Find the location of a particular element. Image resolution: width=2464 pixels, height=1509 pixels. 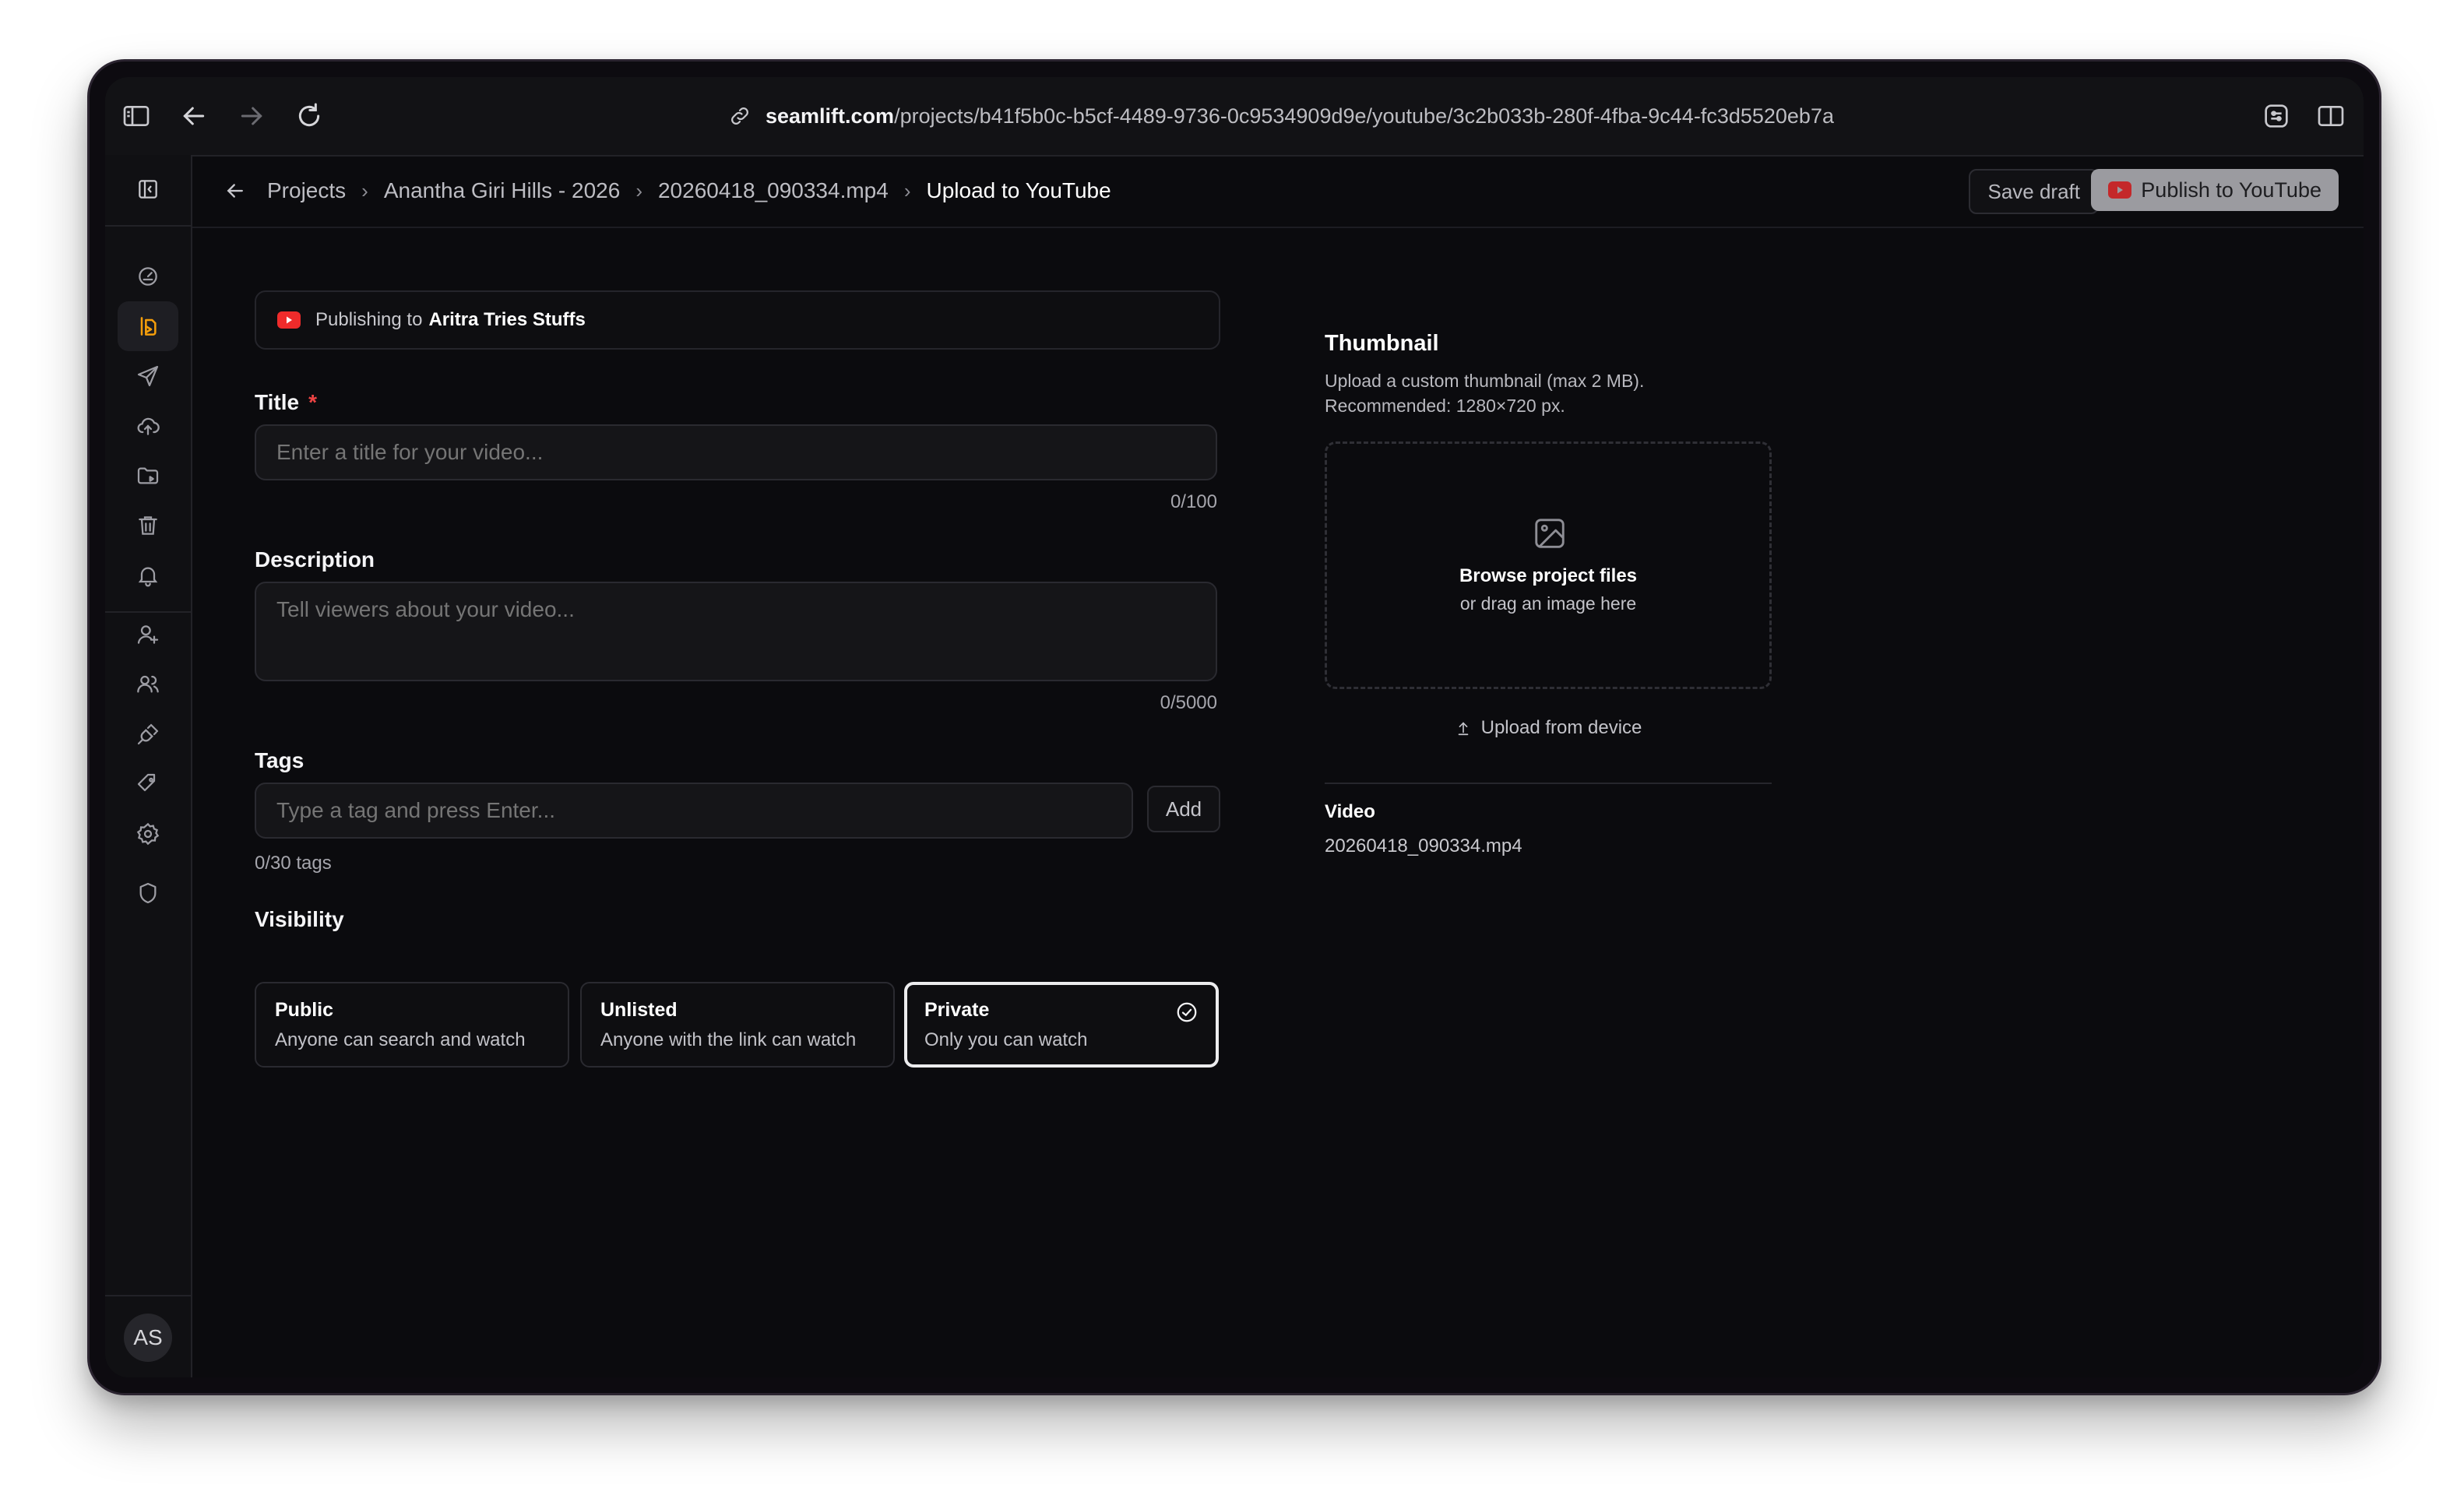

sidebar-toggle-icon is located at coordinates (136, 116).